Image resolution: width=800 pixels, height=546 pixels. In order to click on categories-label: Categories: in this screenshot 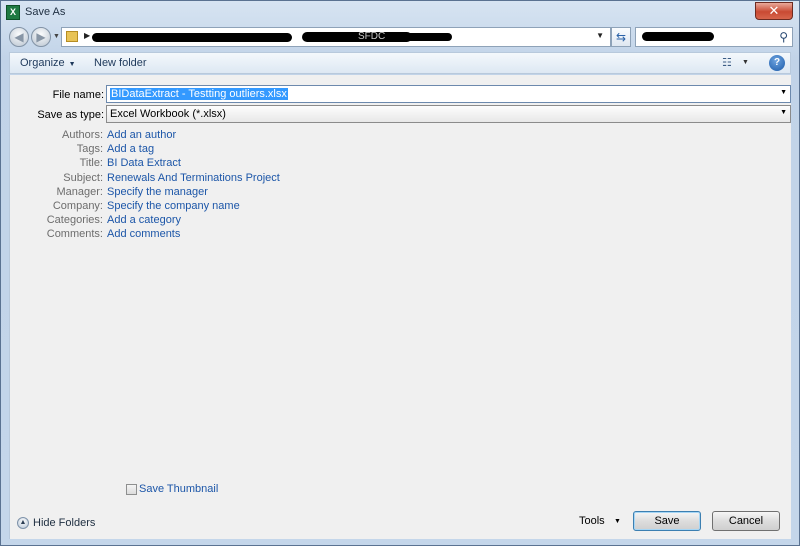, I will do `click(74, 220)`.